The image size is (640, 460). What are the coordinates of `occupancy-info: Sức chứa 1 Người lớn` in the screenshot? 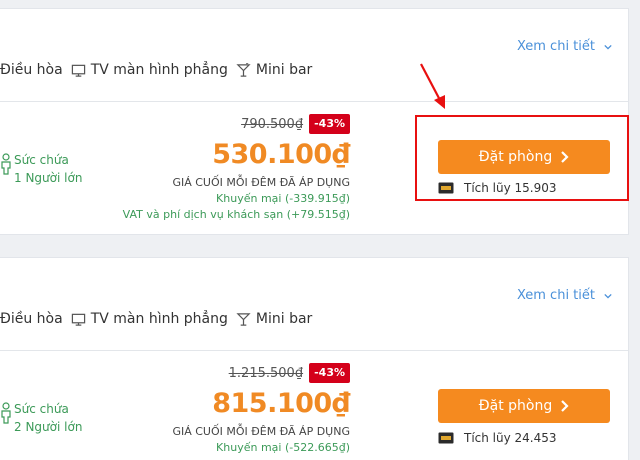 It's located at (41, 169).